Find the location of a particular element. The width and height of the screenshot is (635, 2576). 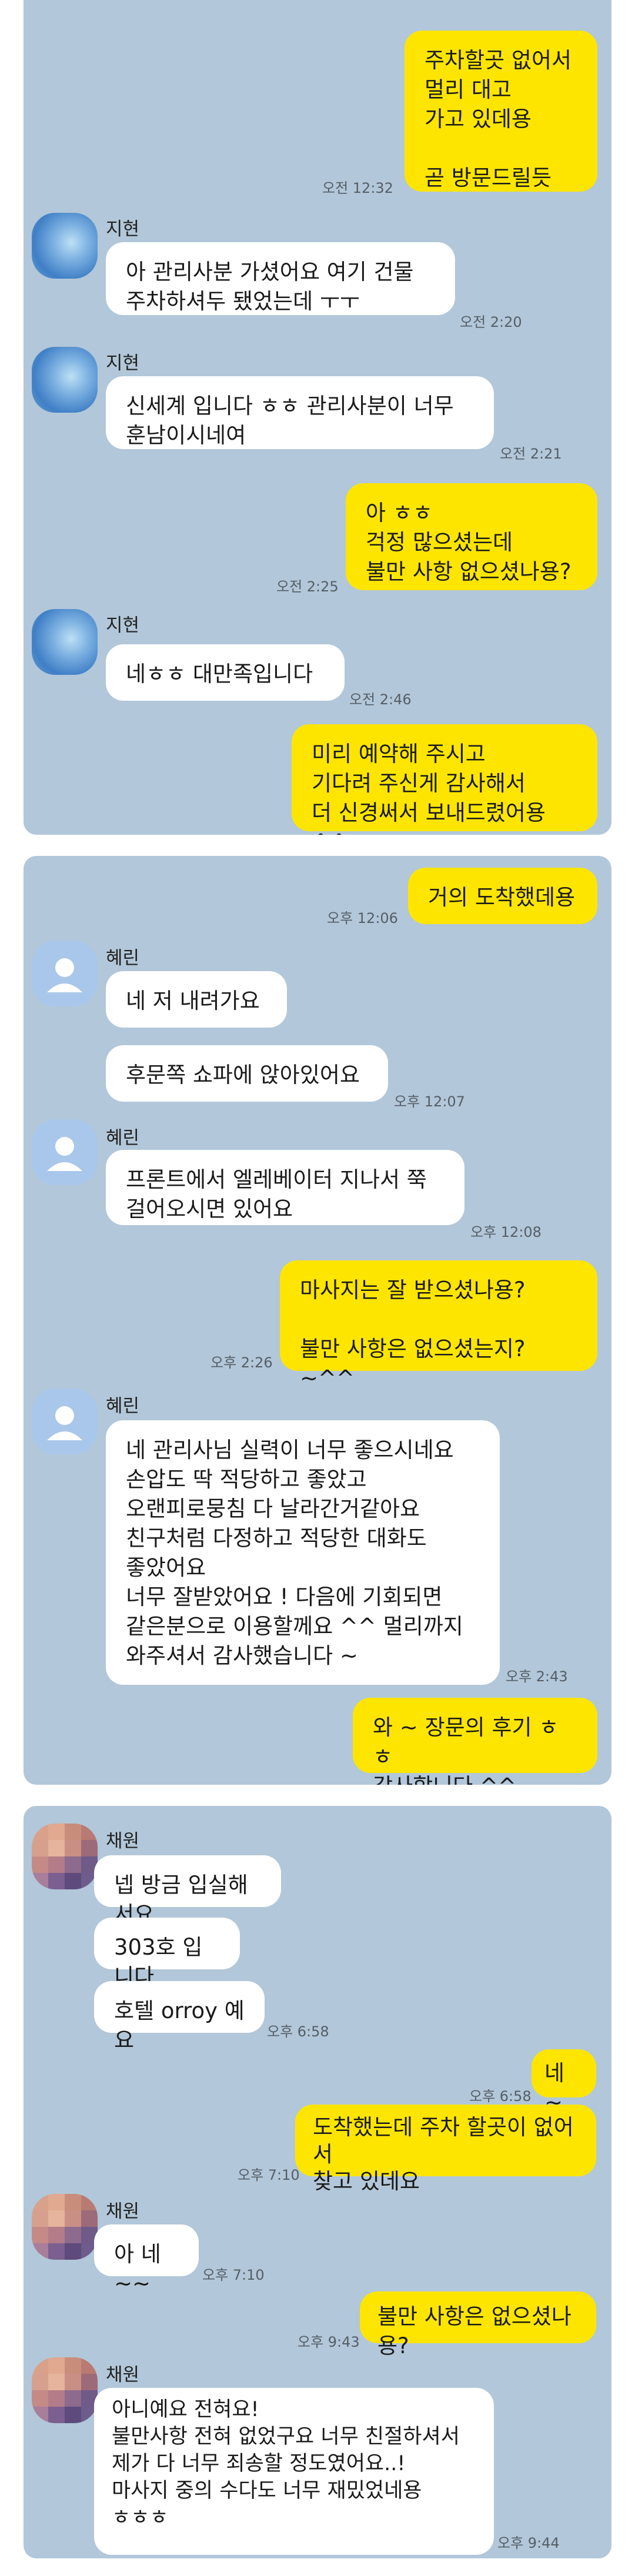

my-message-bubble: 거의 도착했데용 is located at coordinates (502, 896).